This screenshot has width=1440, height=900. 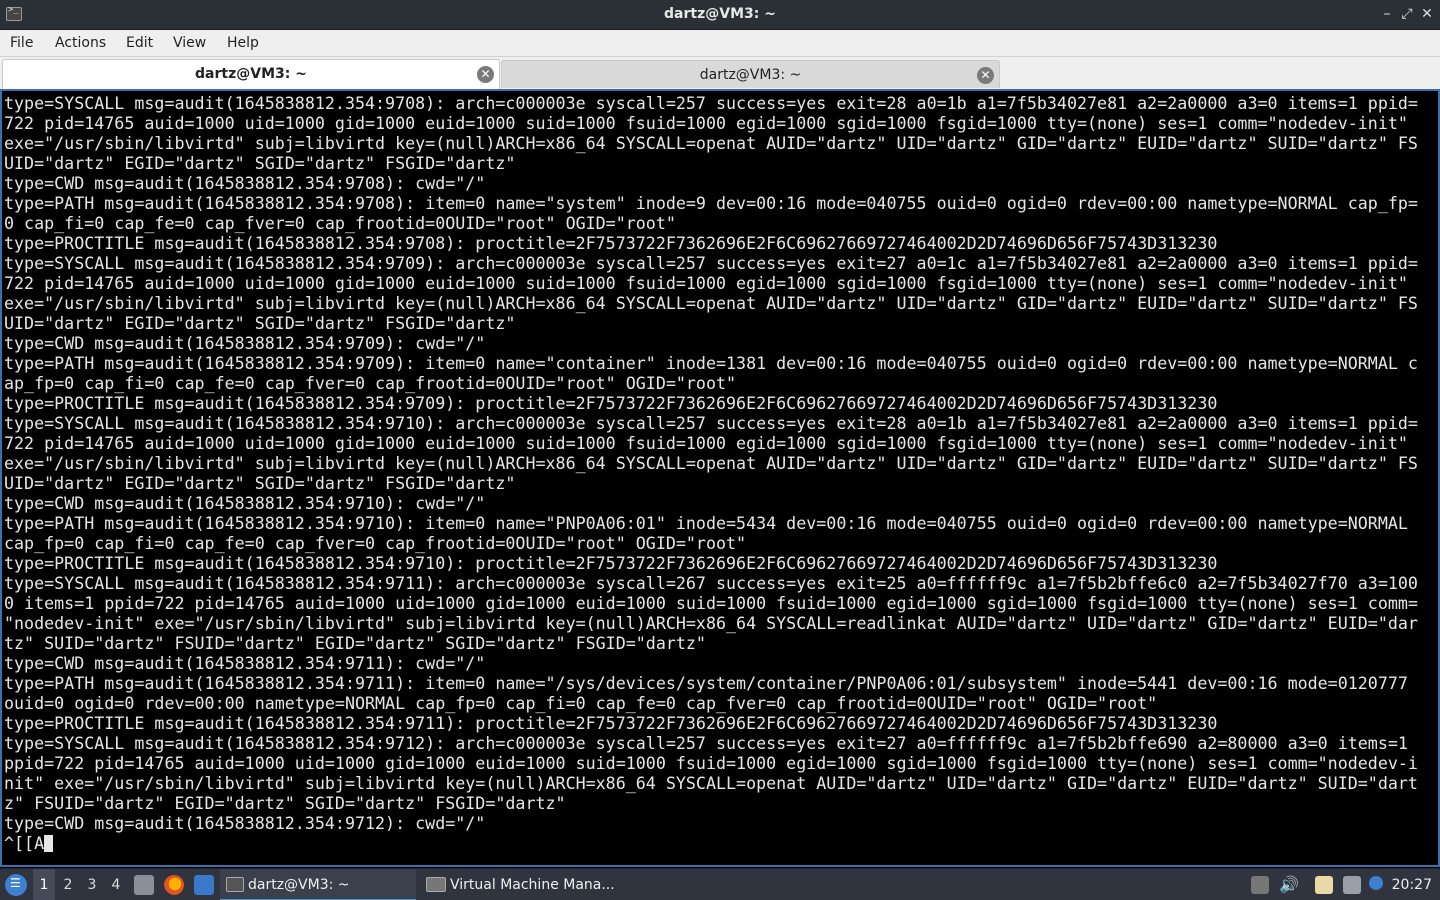 I want to click on virt-manager-icon, so click(x=436, y=884).